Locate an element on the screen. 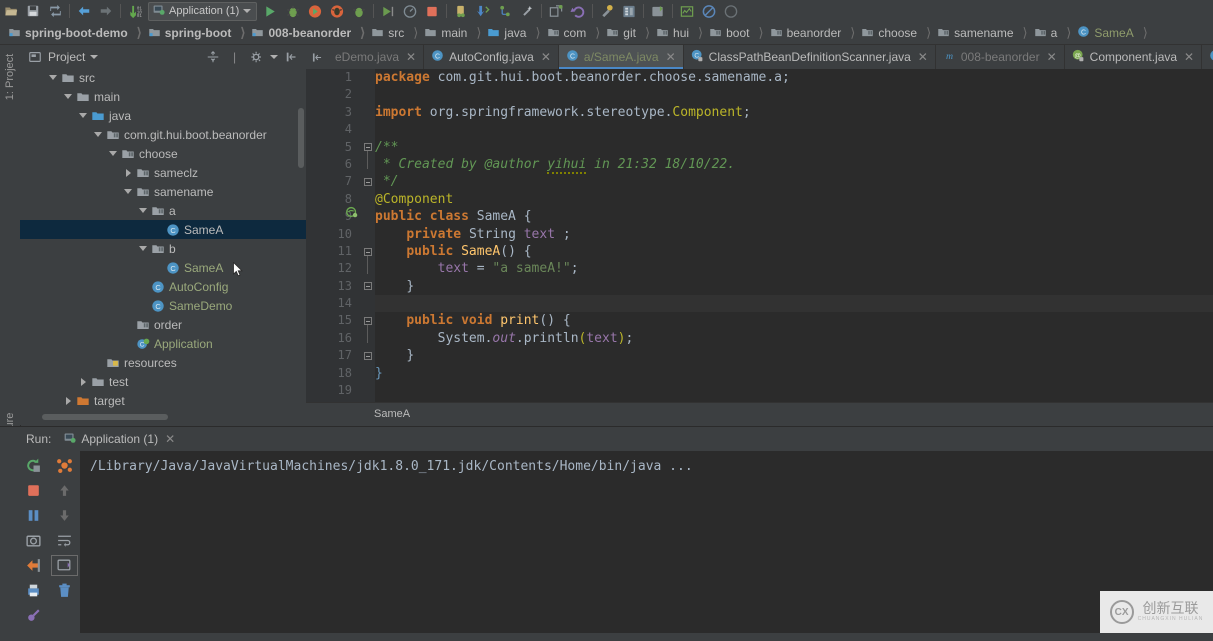  editor-tab-4: m 008-beanorder ✕ is located at coordinates (1000, 57).